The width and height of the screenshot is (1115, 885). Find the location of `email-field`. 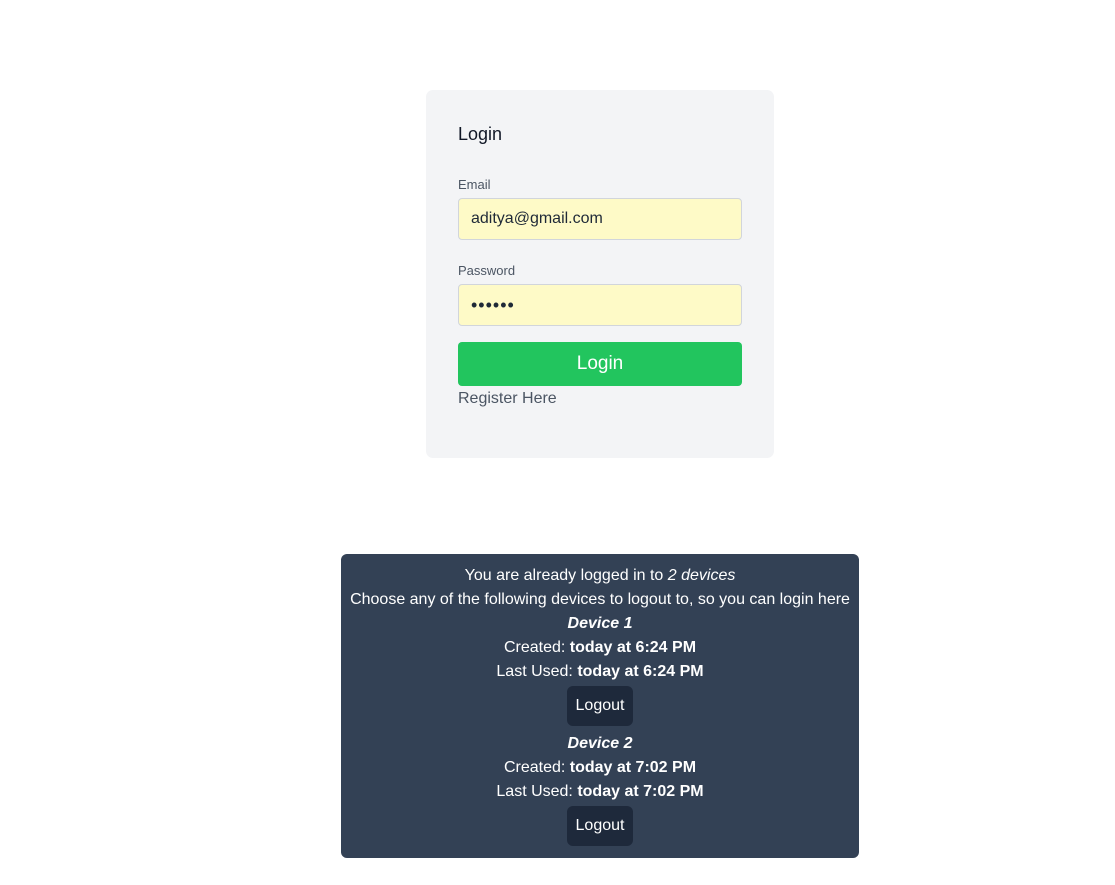

email-field is located at coordinates (600, 219).